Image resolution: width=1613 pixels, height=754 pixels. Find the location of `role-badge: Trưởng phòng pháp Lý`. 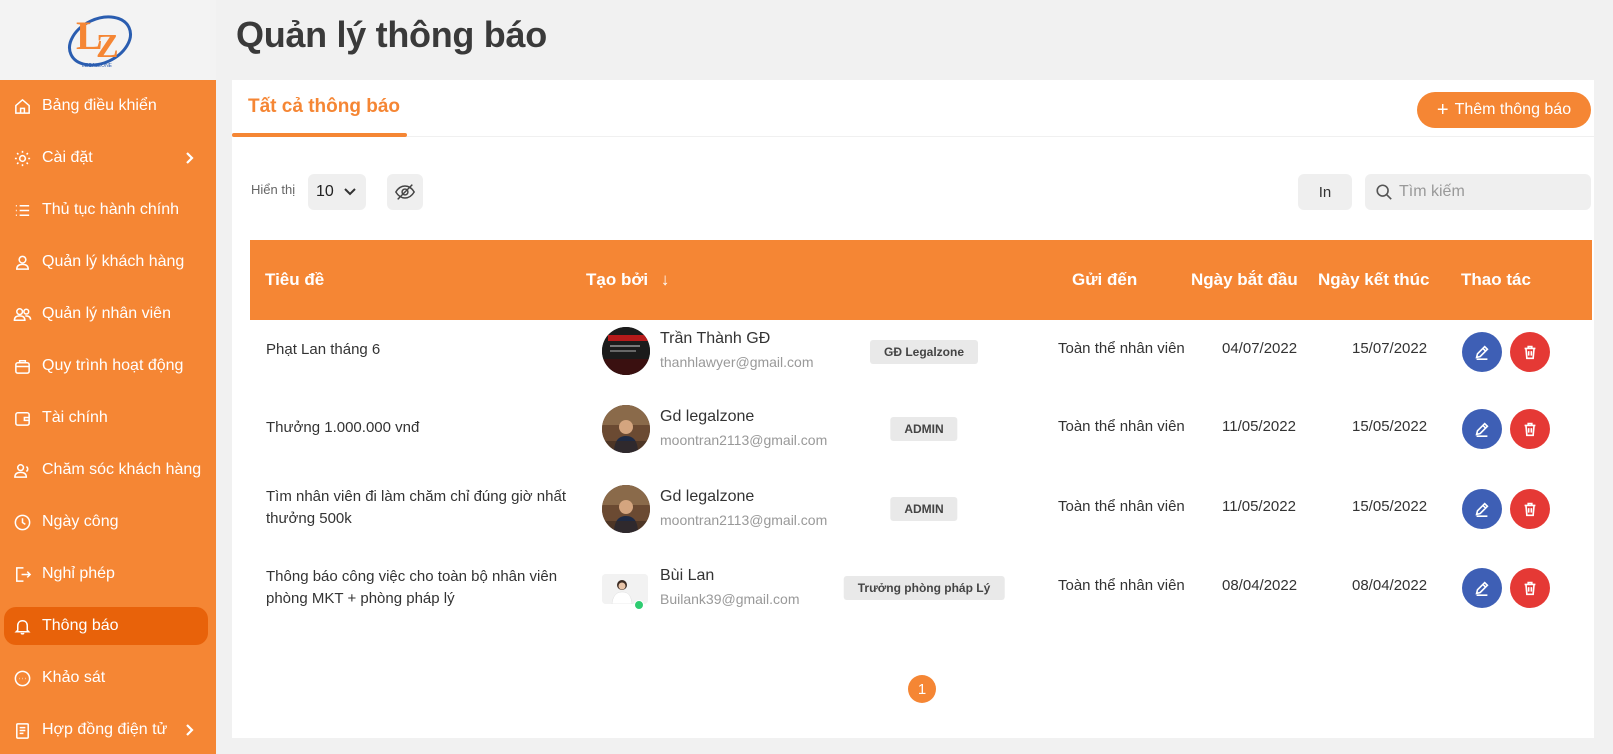

role-badge: Trưởng phòng pháp Lý is located at coordinates (924, 588).